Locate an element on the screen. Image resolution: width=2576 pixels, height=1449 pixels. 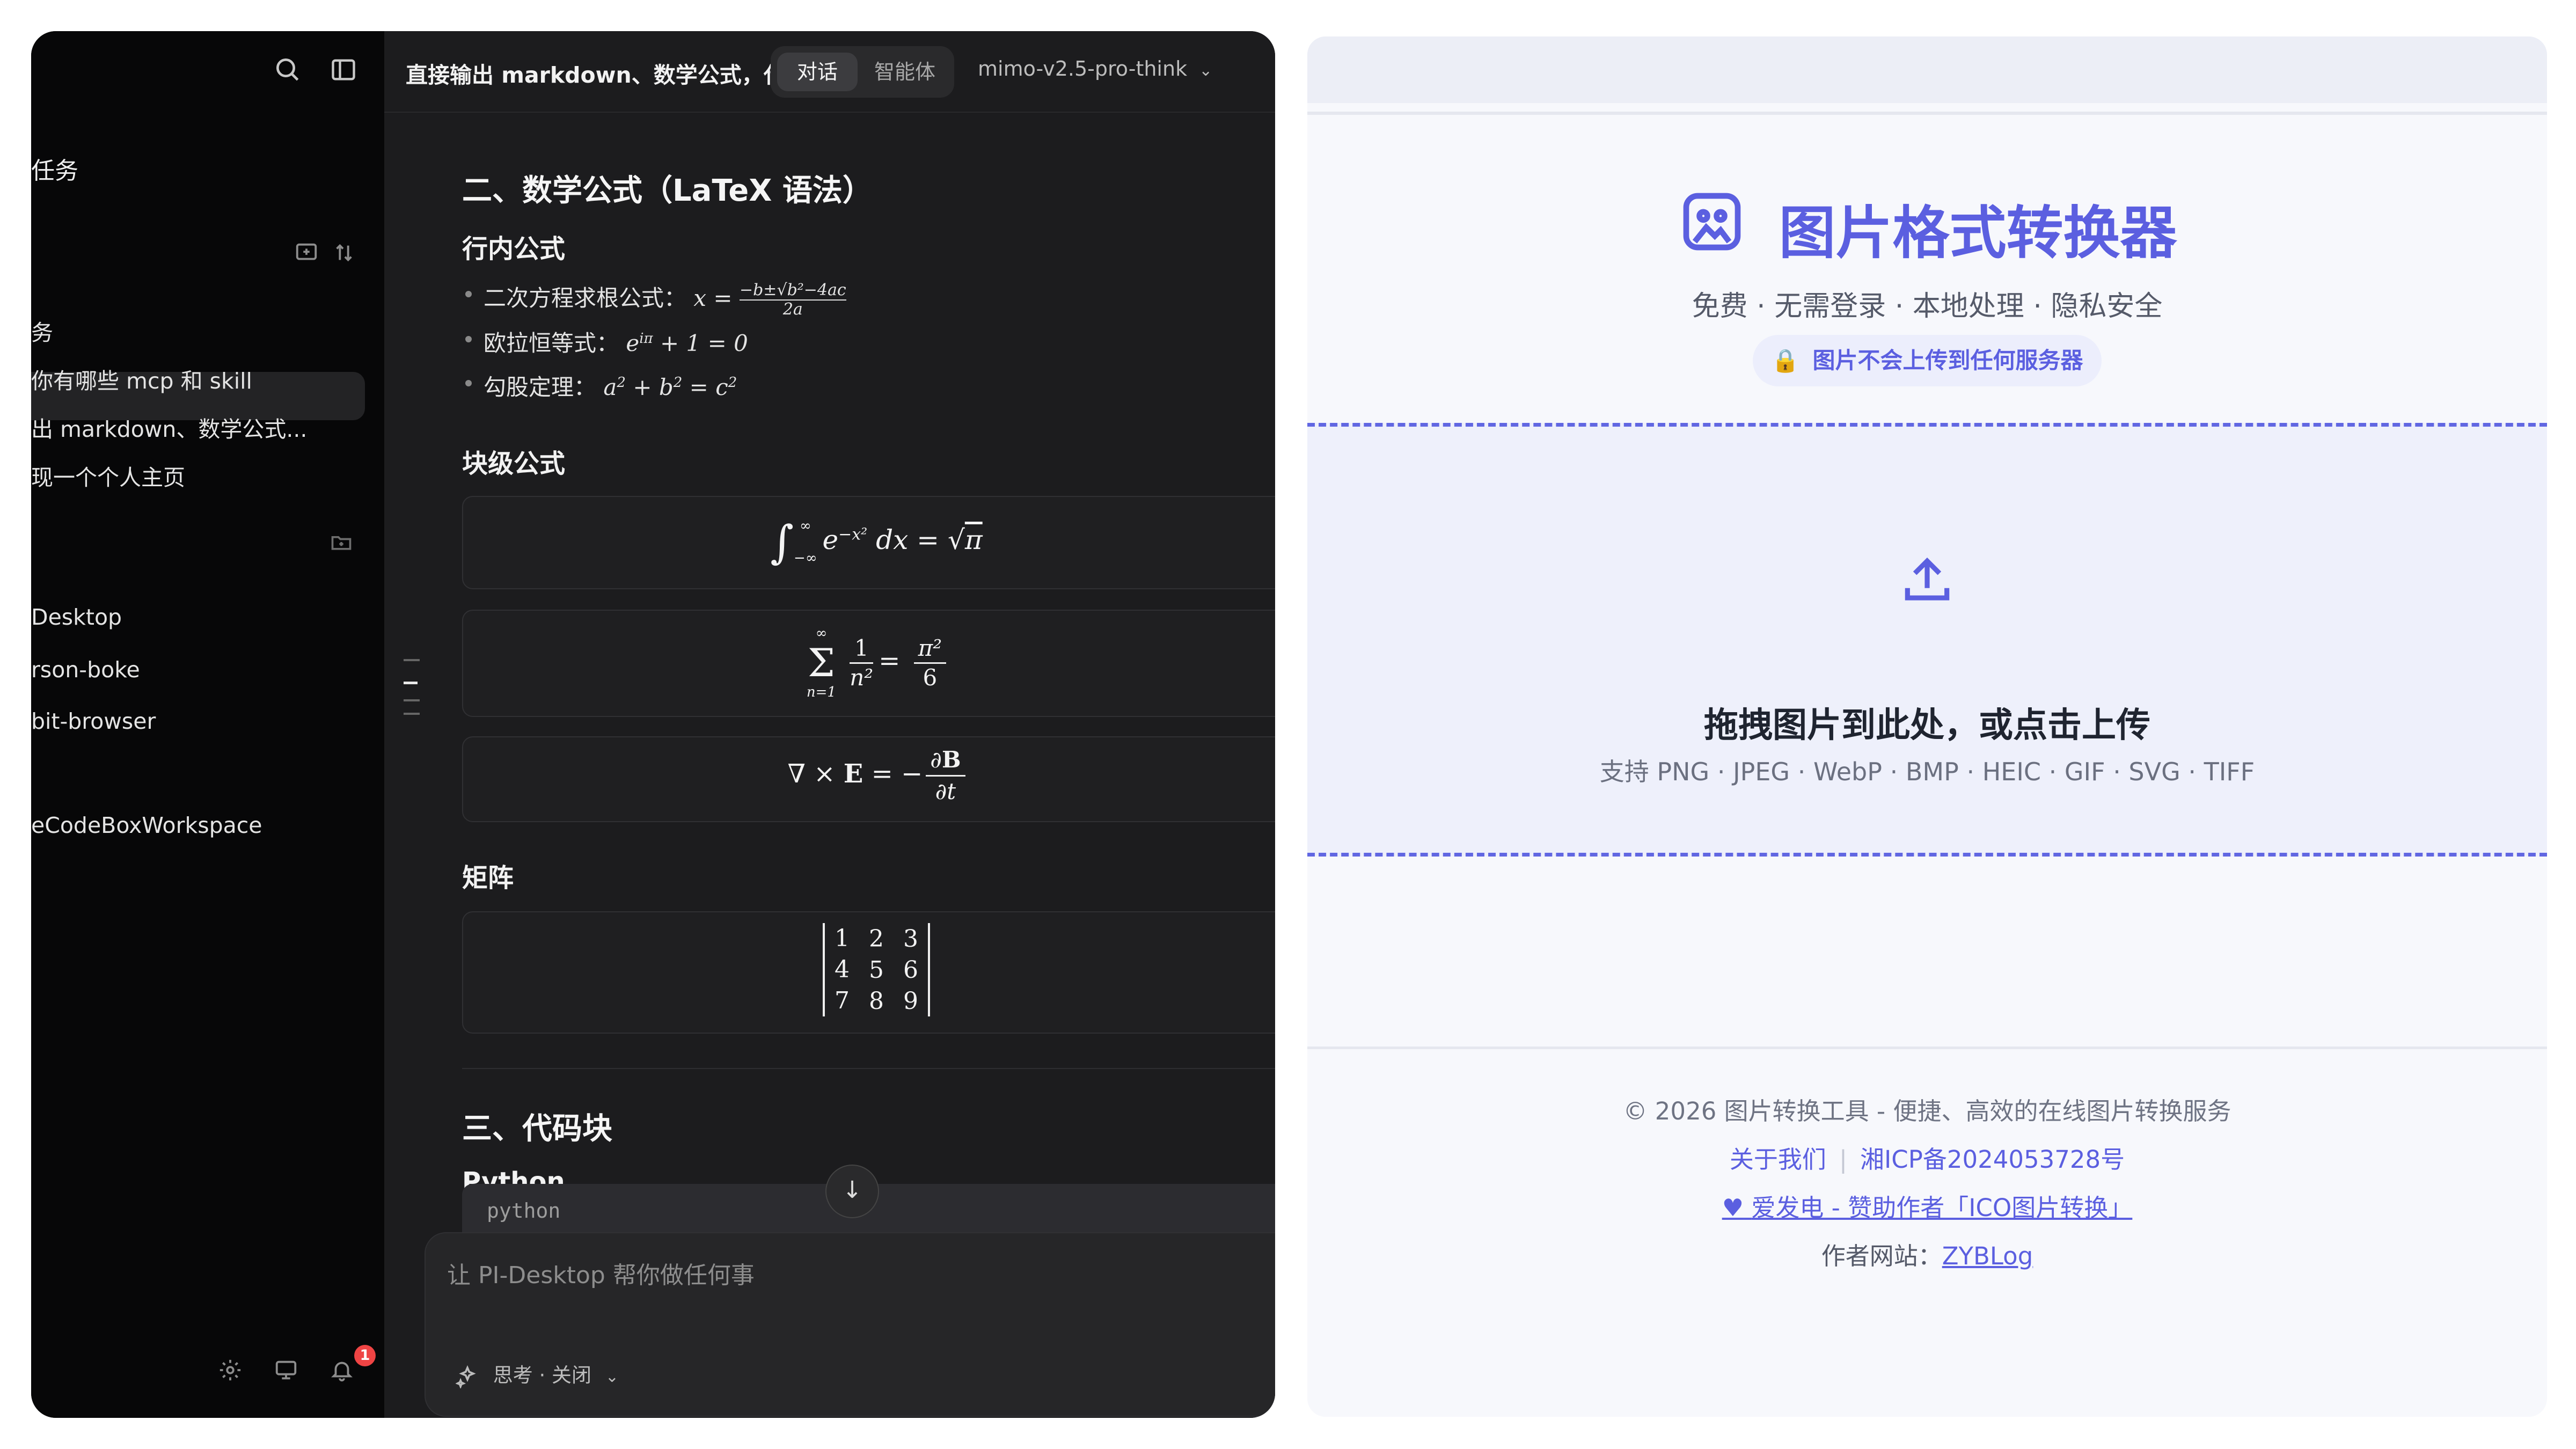
formula-pythagoras: a2 + b2 = c2 is located at coordinates (670, 387).